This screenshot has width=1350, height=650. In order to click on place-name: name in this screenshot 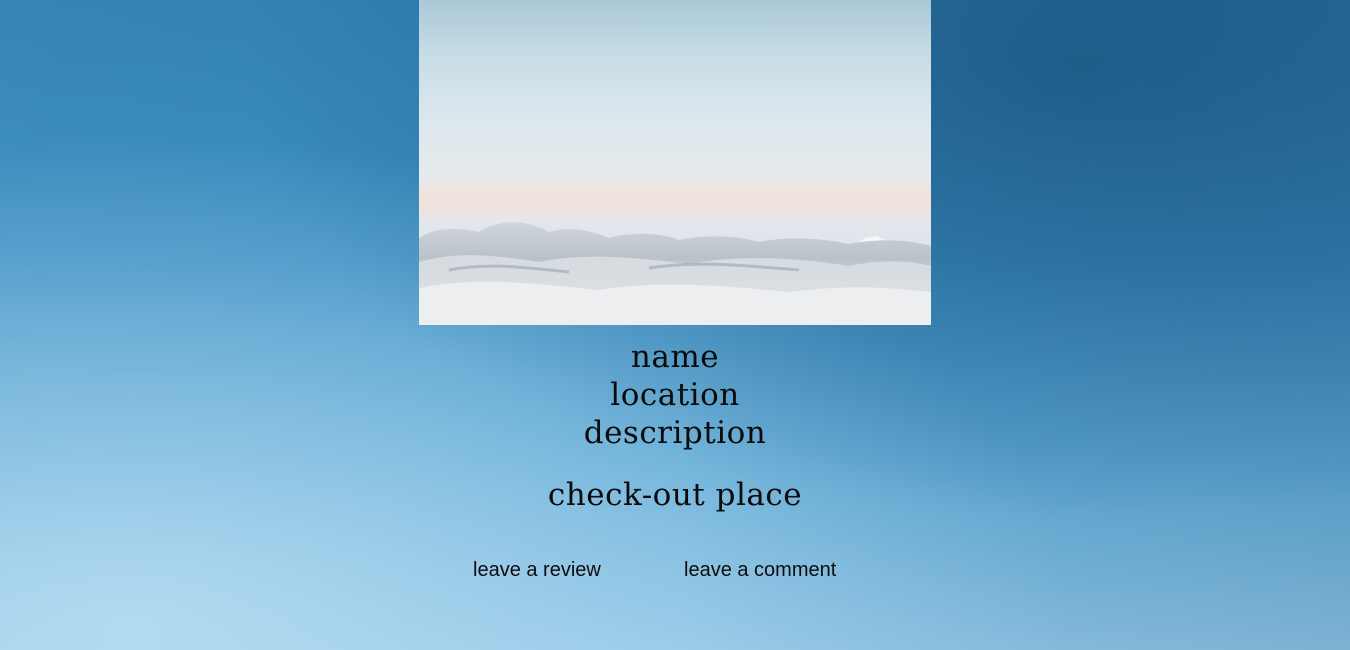, I will do `click(675, 357)`.